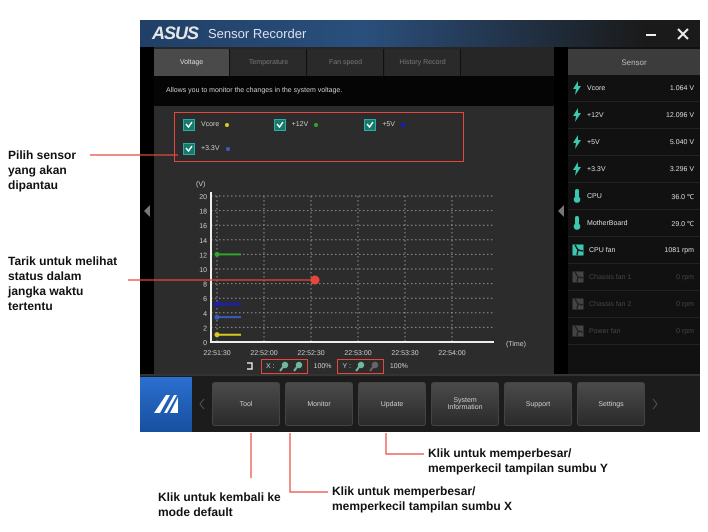 This screenshot has height=532, width=708. I want to click on window-title: Sensor Recorder, so click(257, 34).